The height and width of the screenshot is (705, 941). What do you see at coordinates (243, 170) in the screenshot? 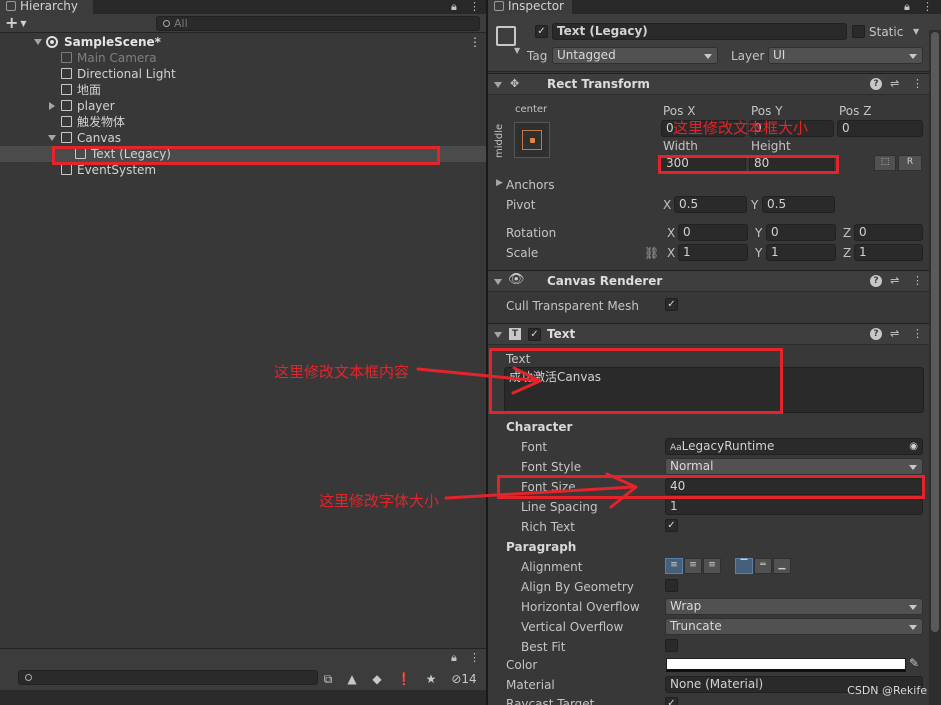
I see `hierarchy-row-eventsystem: EventSystem` at bounding box center [243, 170].